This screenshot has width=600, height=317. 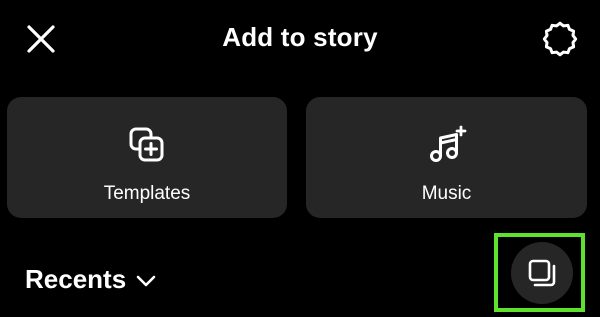 I want to click on templates-icon-wrap, so click(x=147, y=145).